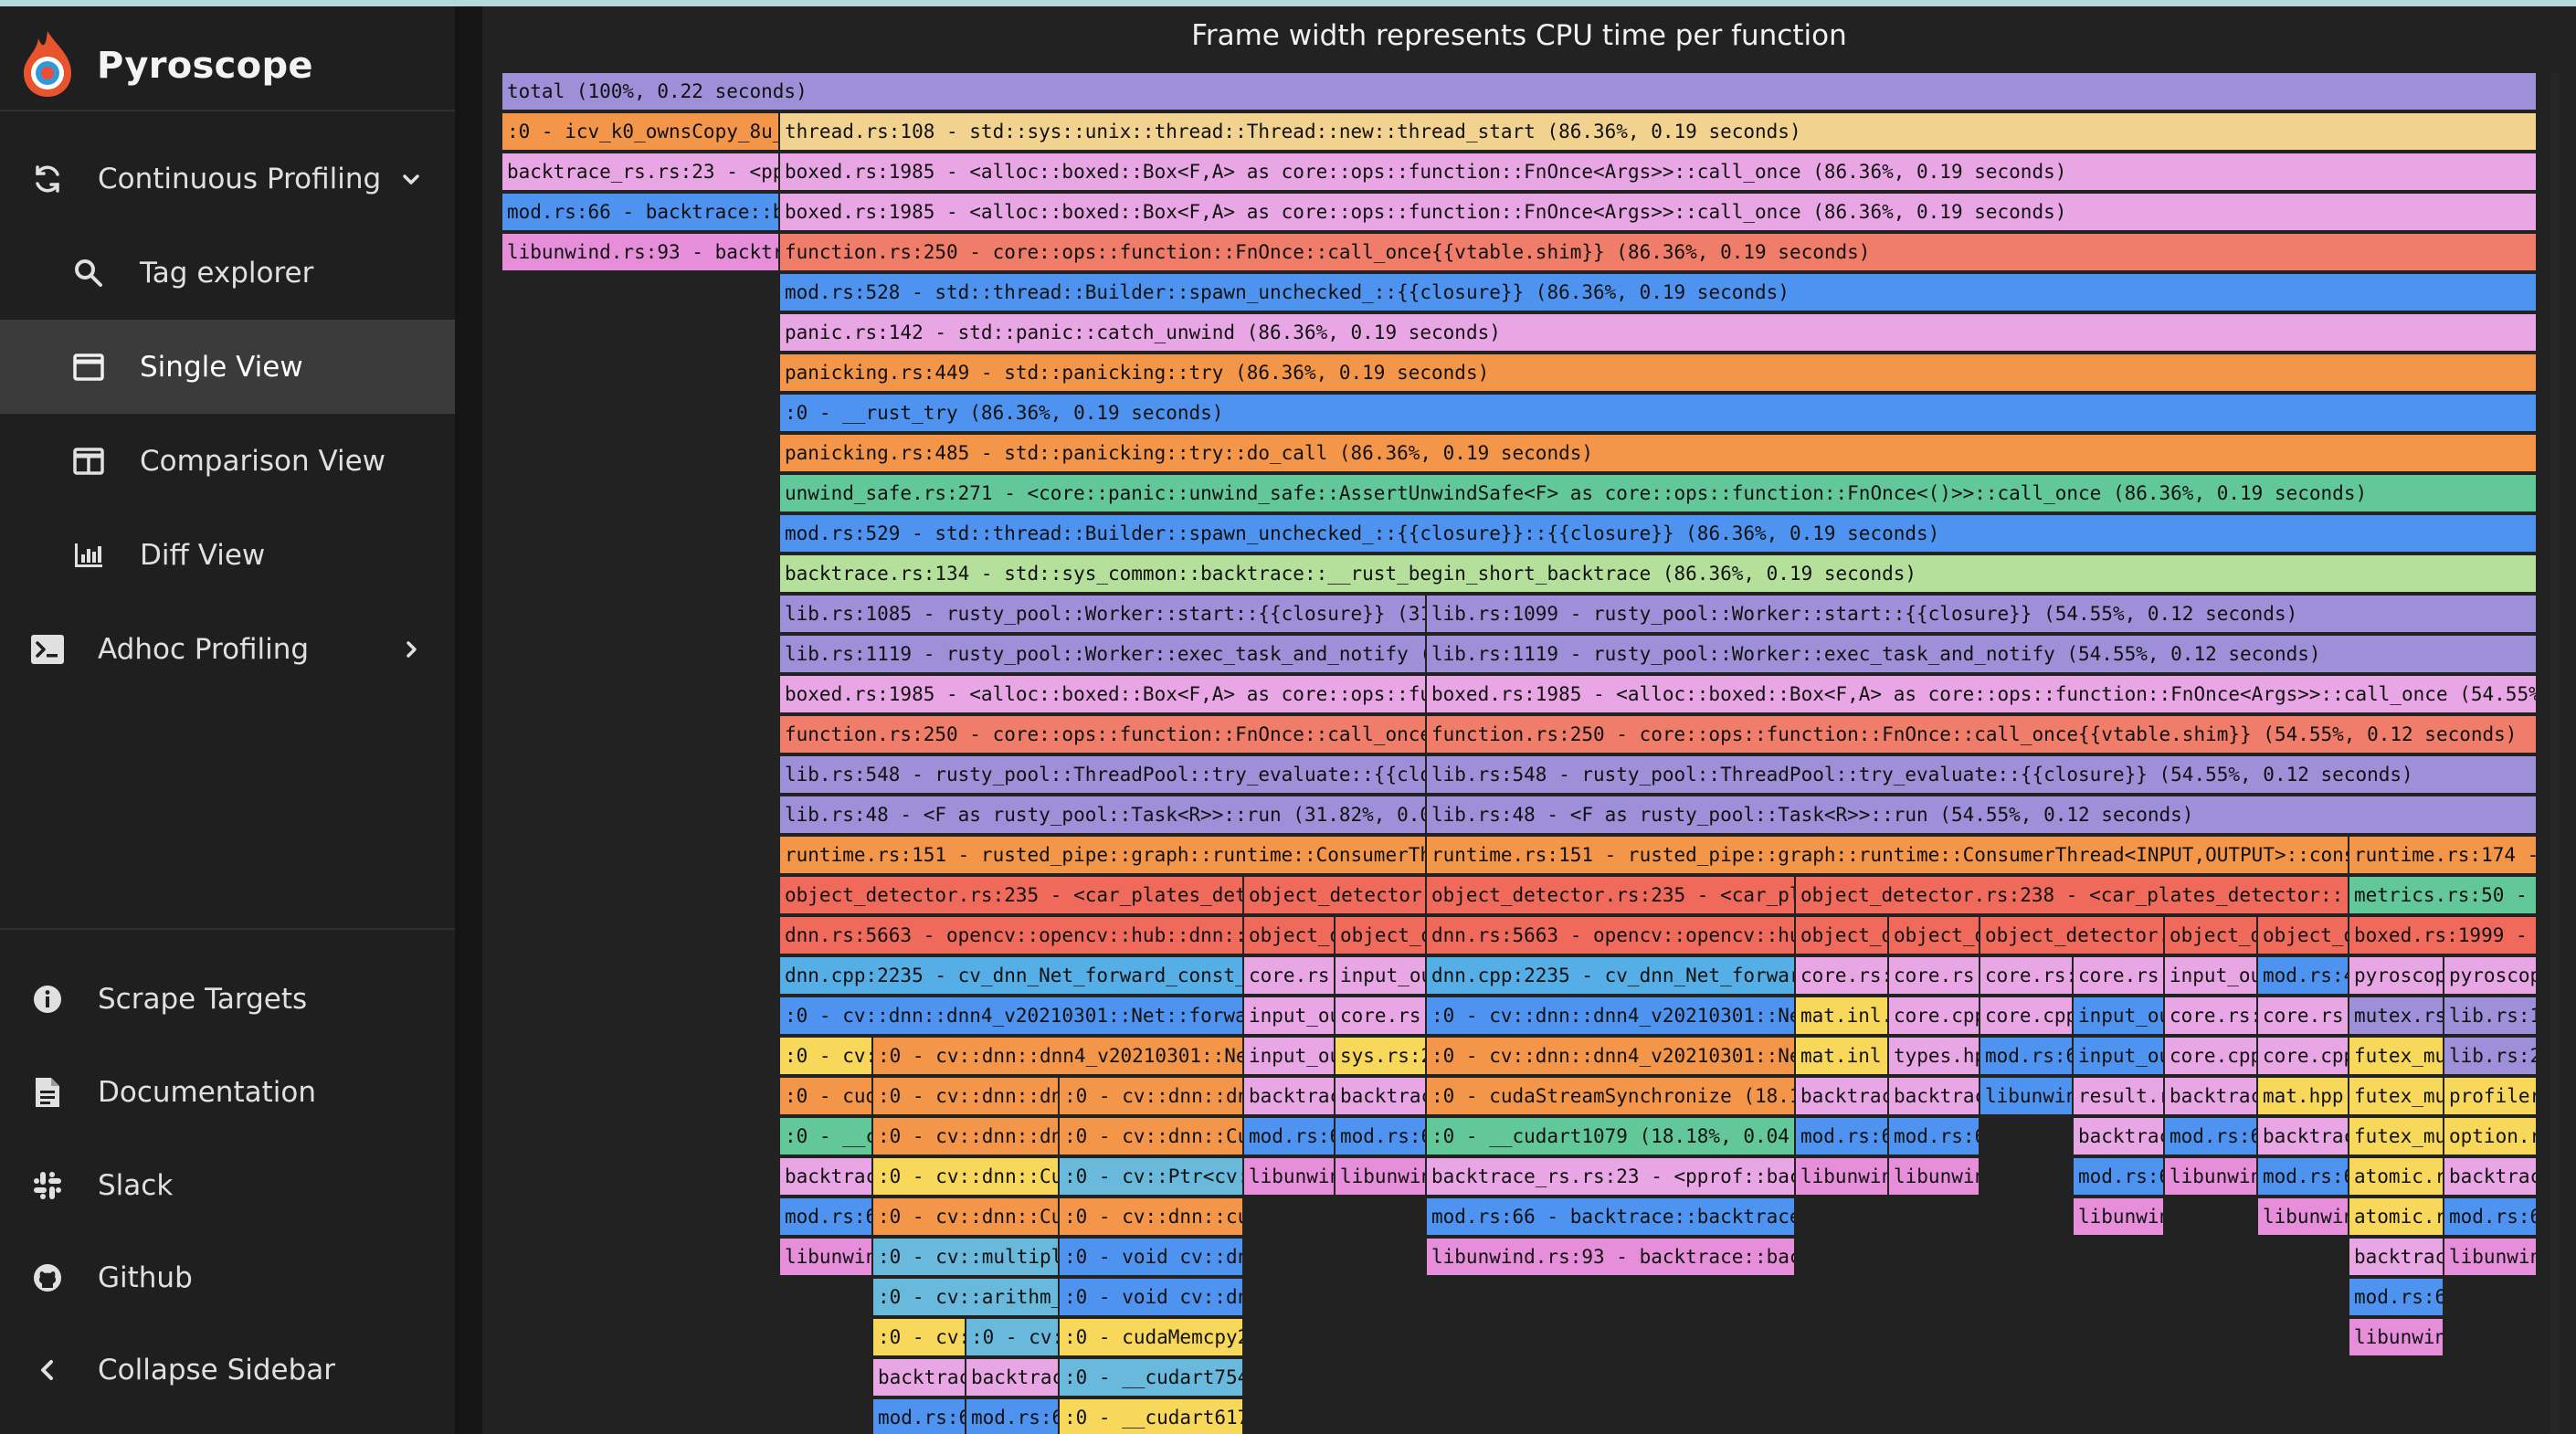 The height and width of the screenshot is (1434, 2576). Describe the element at coordinates (2443, 856) in the screenshot. I see `flame-frame: runtime.rs:174 - rusted_pipe` at that location.